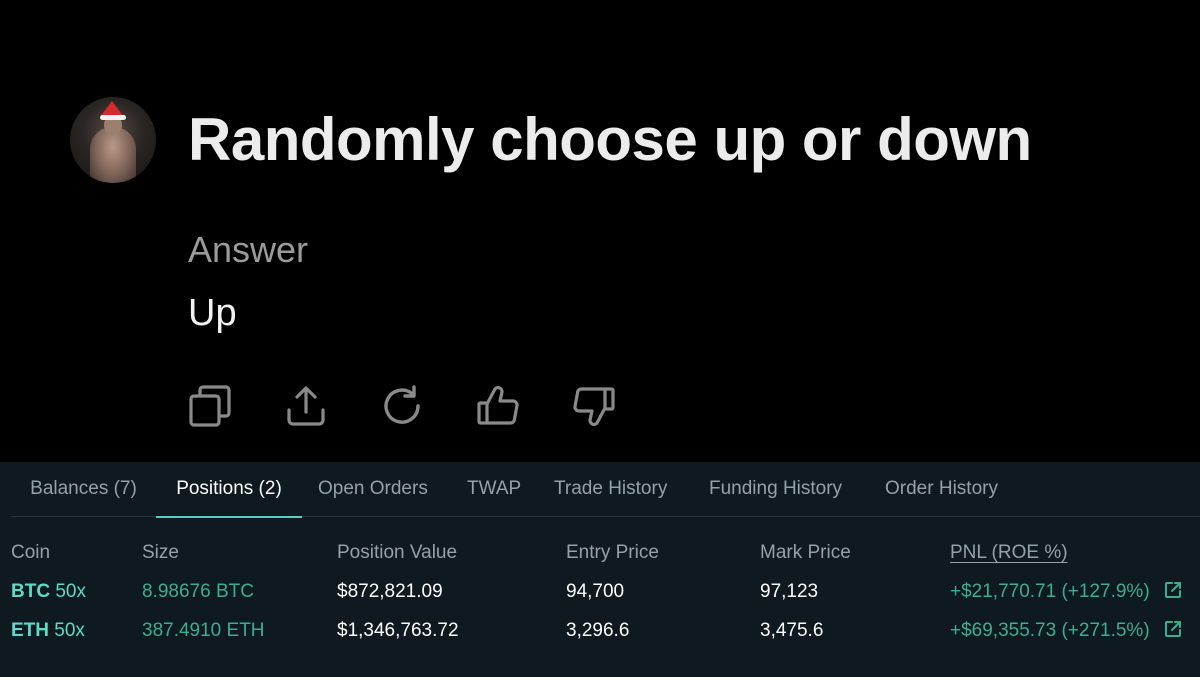  I want to click on tab-twap: TWAP, so click(494, 489).